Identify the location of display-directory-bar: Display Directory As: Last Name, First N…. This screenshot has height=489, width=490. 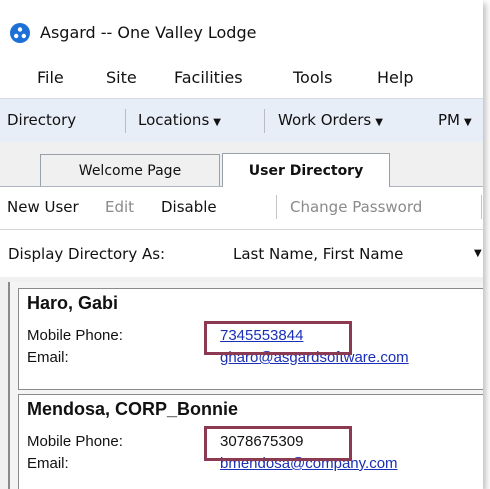
(241, 253).